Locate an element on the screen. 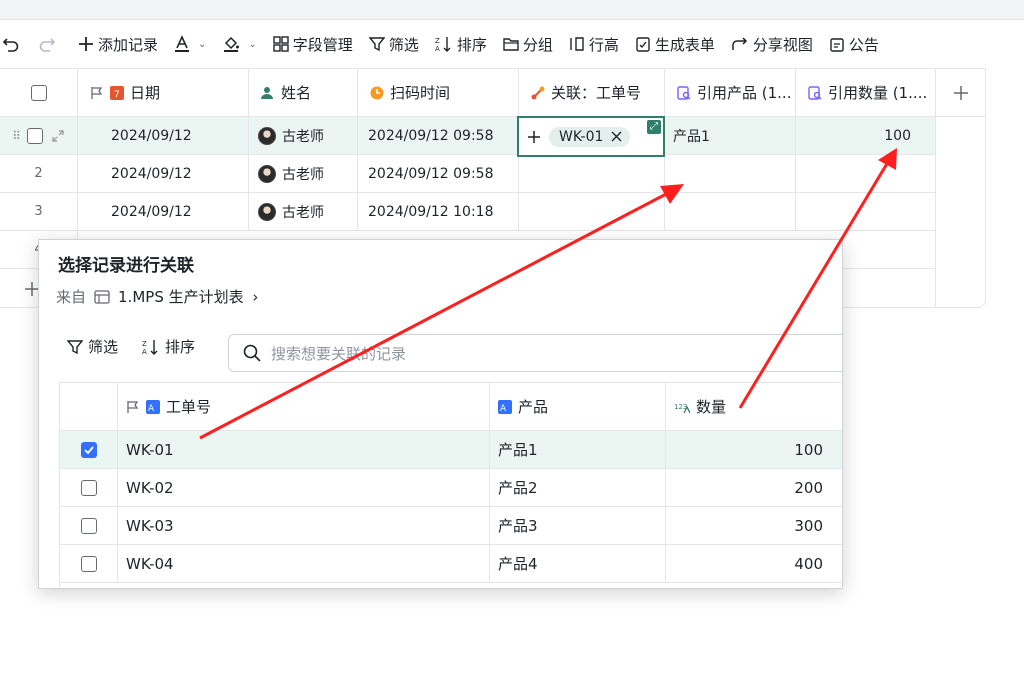  dialog-cell-product-text: 产品4 is located at coordinates (518, 564).